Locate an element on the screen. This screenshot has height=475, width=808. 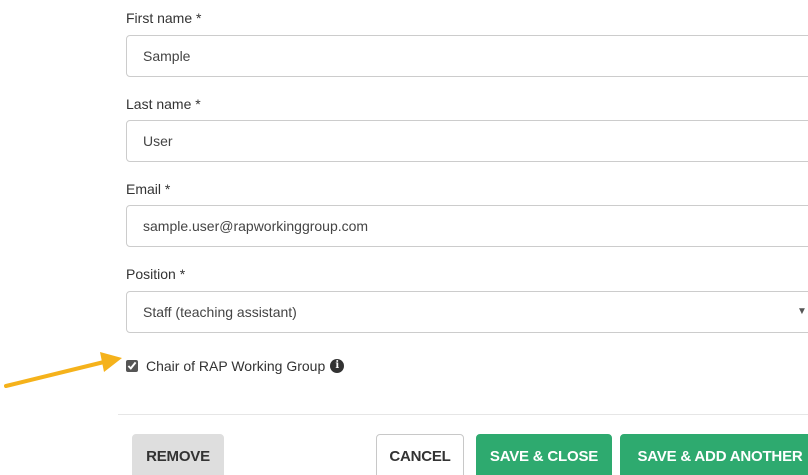
last-name-input is located at coordinates (467, 141).